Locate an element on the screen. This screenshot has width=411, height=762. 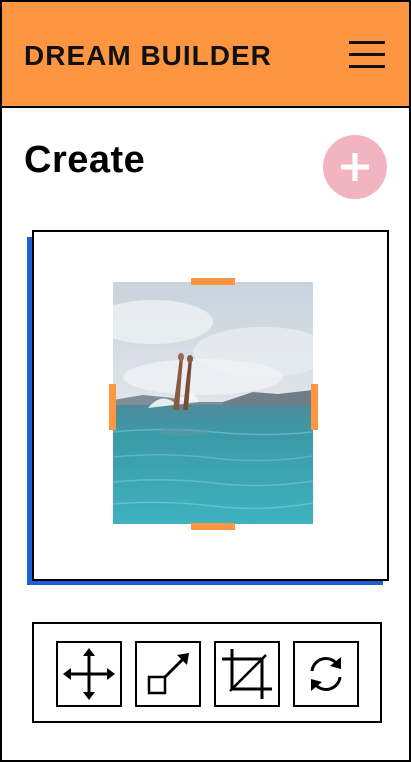
page-title: Create is located at coordinates (85, 160).